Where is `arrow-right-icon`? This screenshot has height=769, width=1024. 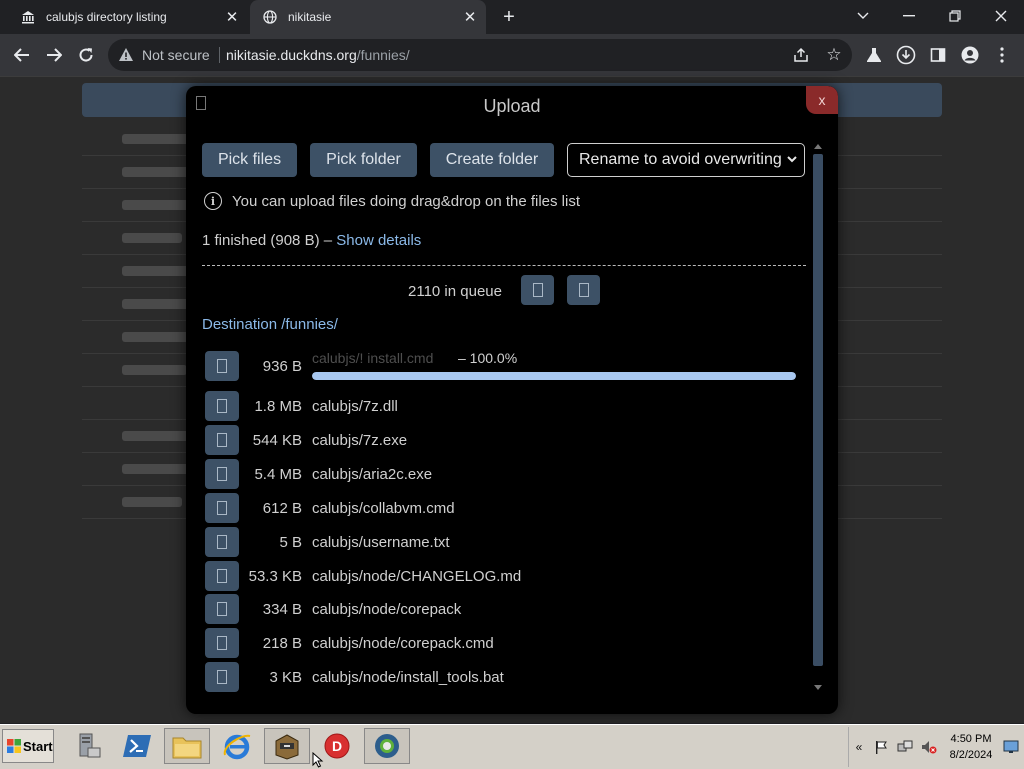
arrow-right-icon is located at coordinates (54, 55).